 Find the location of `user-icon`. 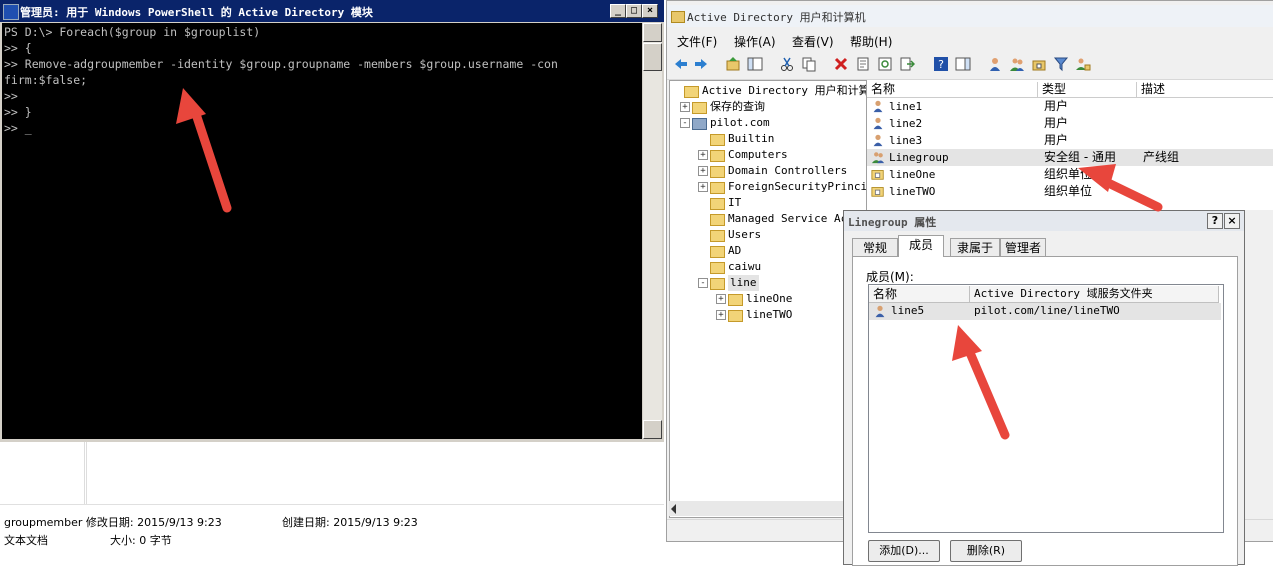

user-icon is located at coordinates (880, 311).